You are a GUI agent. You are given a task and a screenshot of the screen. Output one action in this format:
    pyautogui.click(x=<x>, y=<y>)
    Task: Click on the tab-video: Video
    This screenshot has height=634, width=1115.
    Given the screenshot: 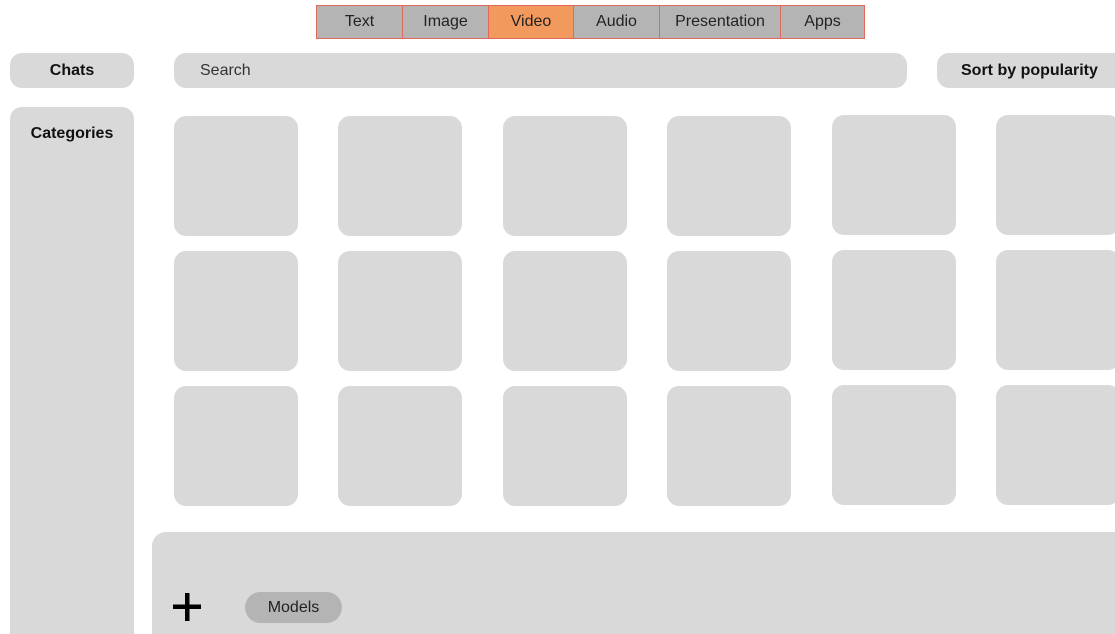 What is the action you would take?
    pyautogui.click(x=531, y=22)
    